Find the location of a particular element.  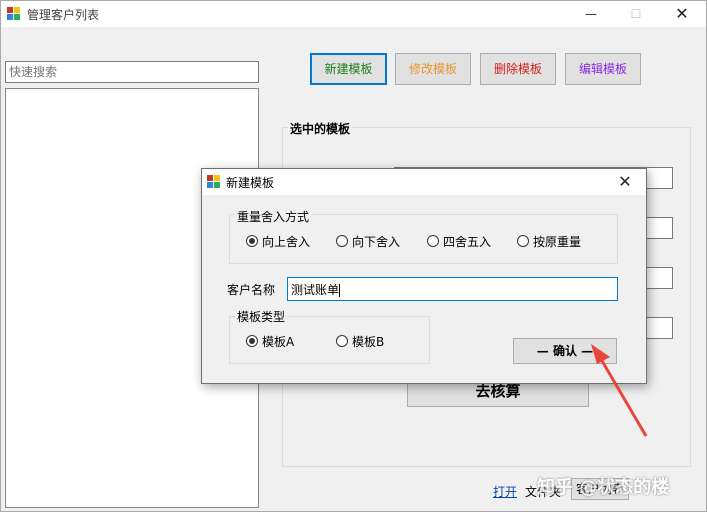

arrow-head is located at coordinates (600, 354).